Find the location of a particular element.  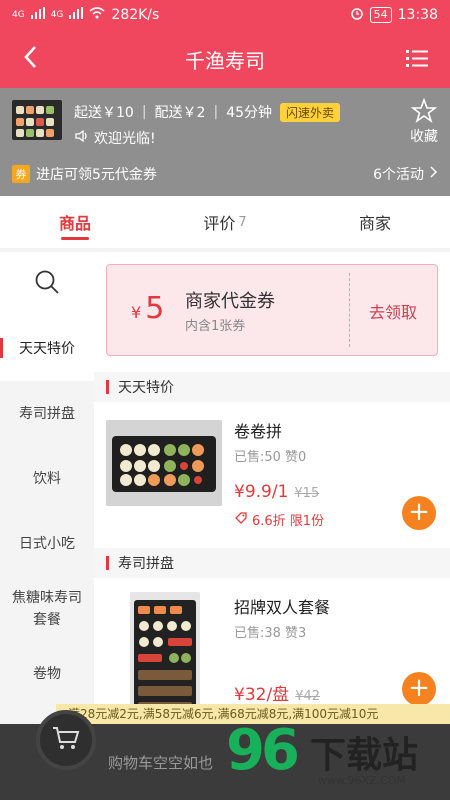

flash-delivery-tag: 闪速外卖 is located at coordinates (310, 112).